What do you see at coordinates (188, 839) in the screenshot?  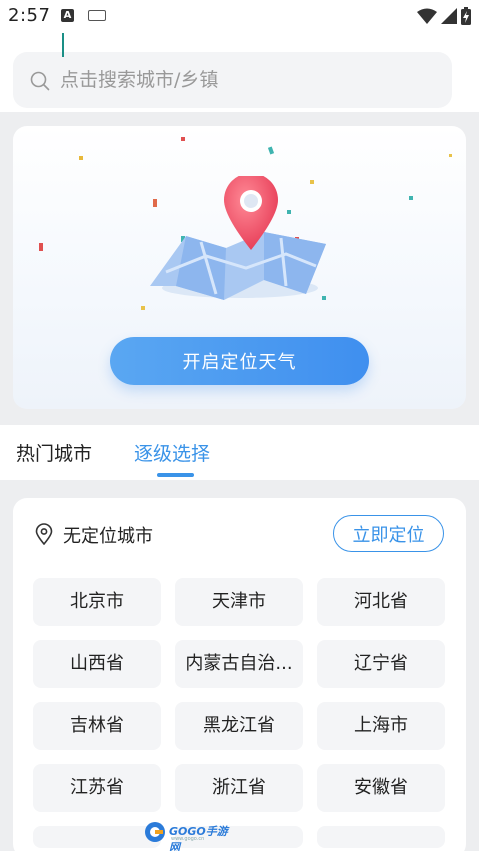 I see `watermark-subtext: www.gogo.cn` at bounding box center [188, 839].